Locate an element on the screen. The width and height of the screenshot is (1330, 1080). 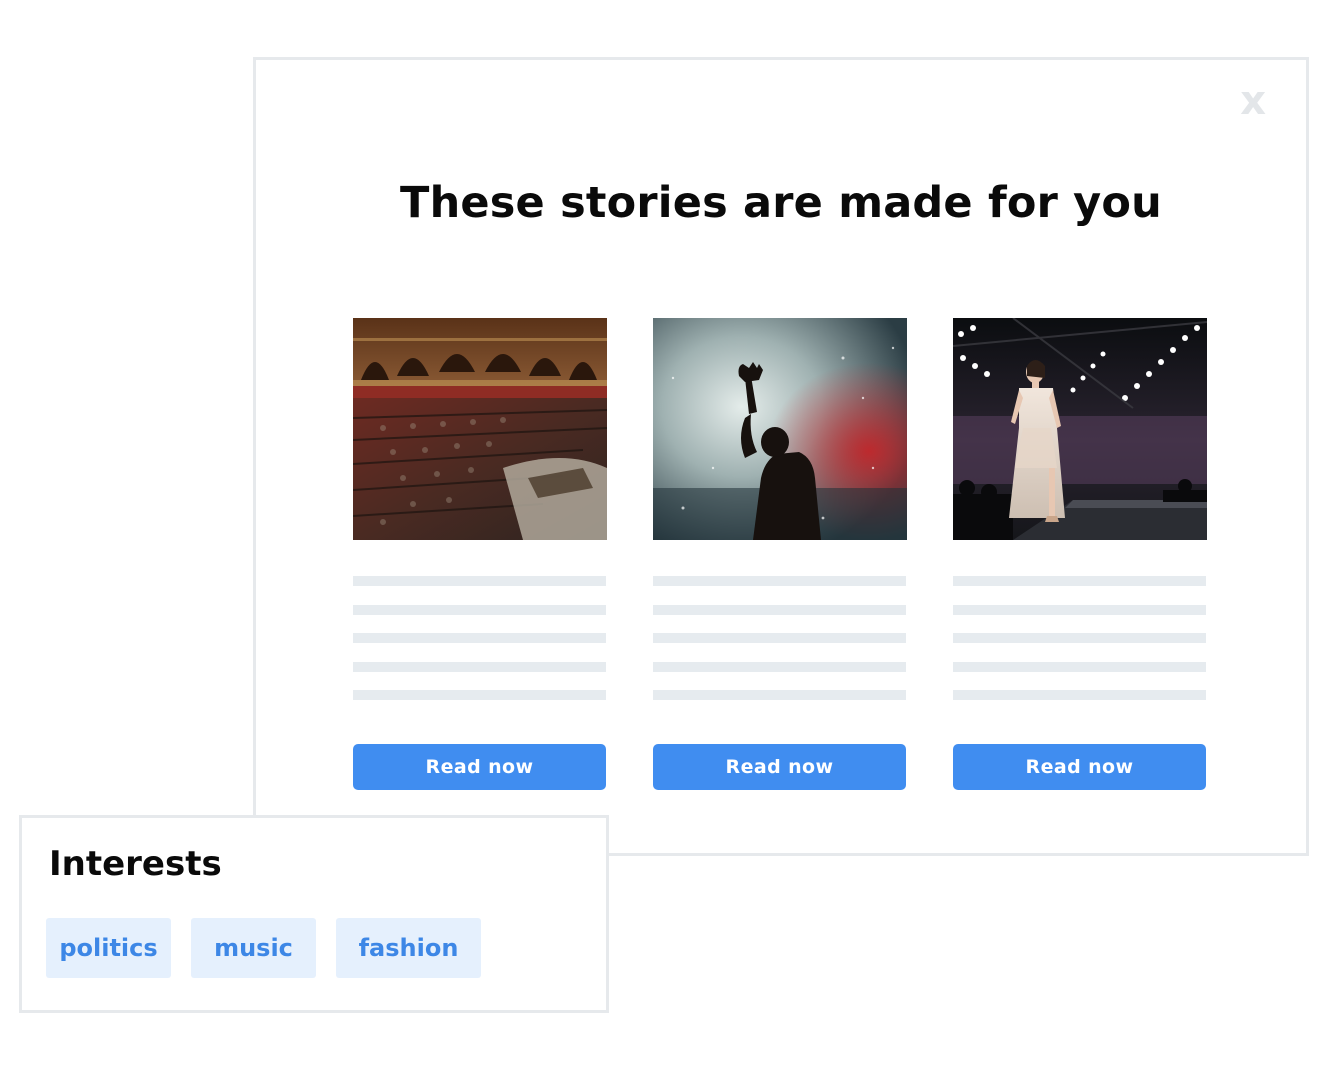
interest-tag-politics: politics is located at coordinates (108, 948).